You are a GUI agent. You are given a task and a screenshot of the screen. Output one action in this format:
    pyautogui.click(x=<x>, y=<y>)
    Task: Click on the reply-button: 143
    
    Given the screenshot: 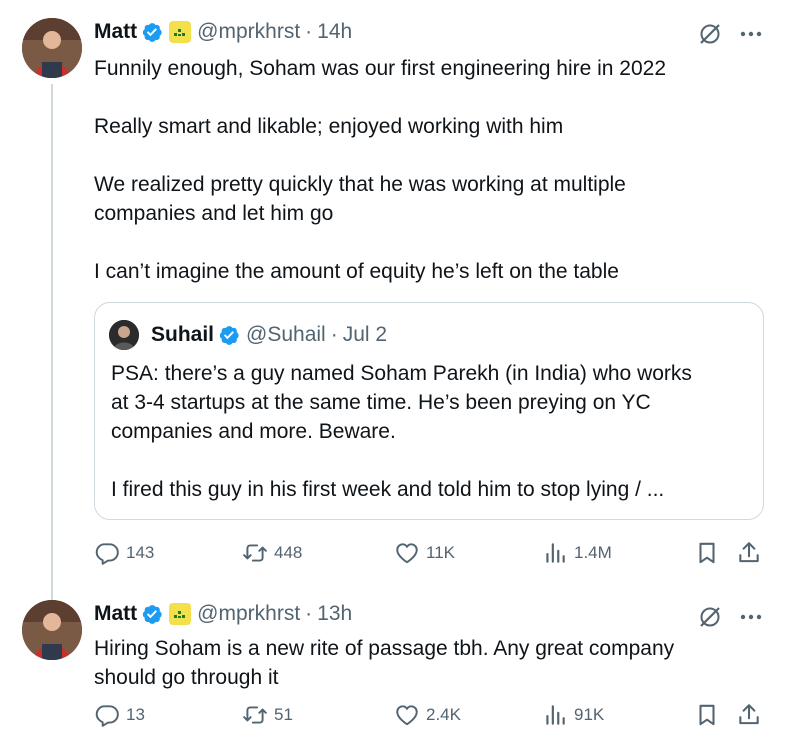 What is the action you would take?
    pyautogui.click(x=124, y=553)
    